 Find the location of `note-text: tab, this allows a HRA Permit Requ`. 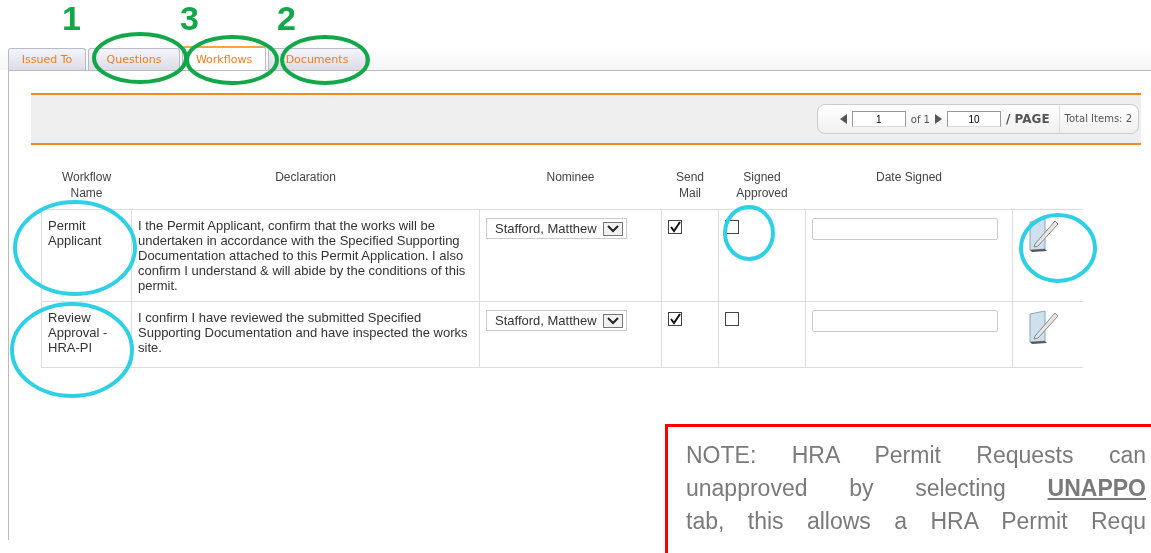

note-text: tab, this allows a HRA Permit Requ is located at coordinates (916, 521).